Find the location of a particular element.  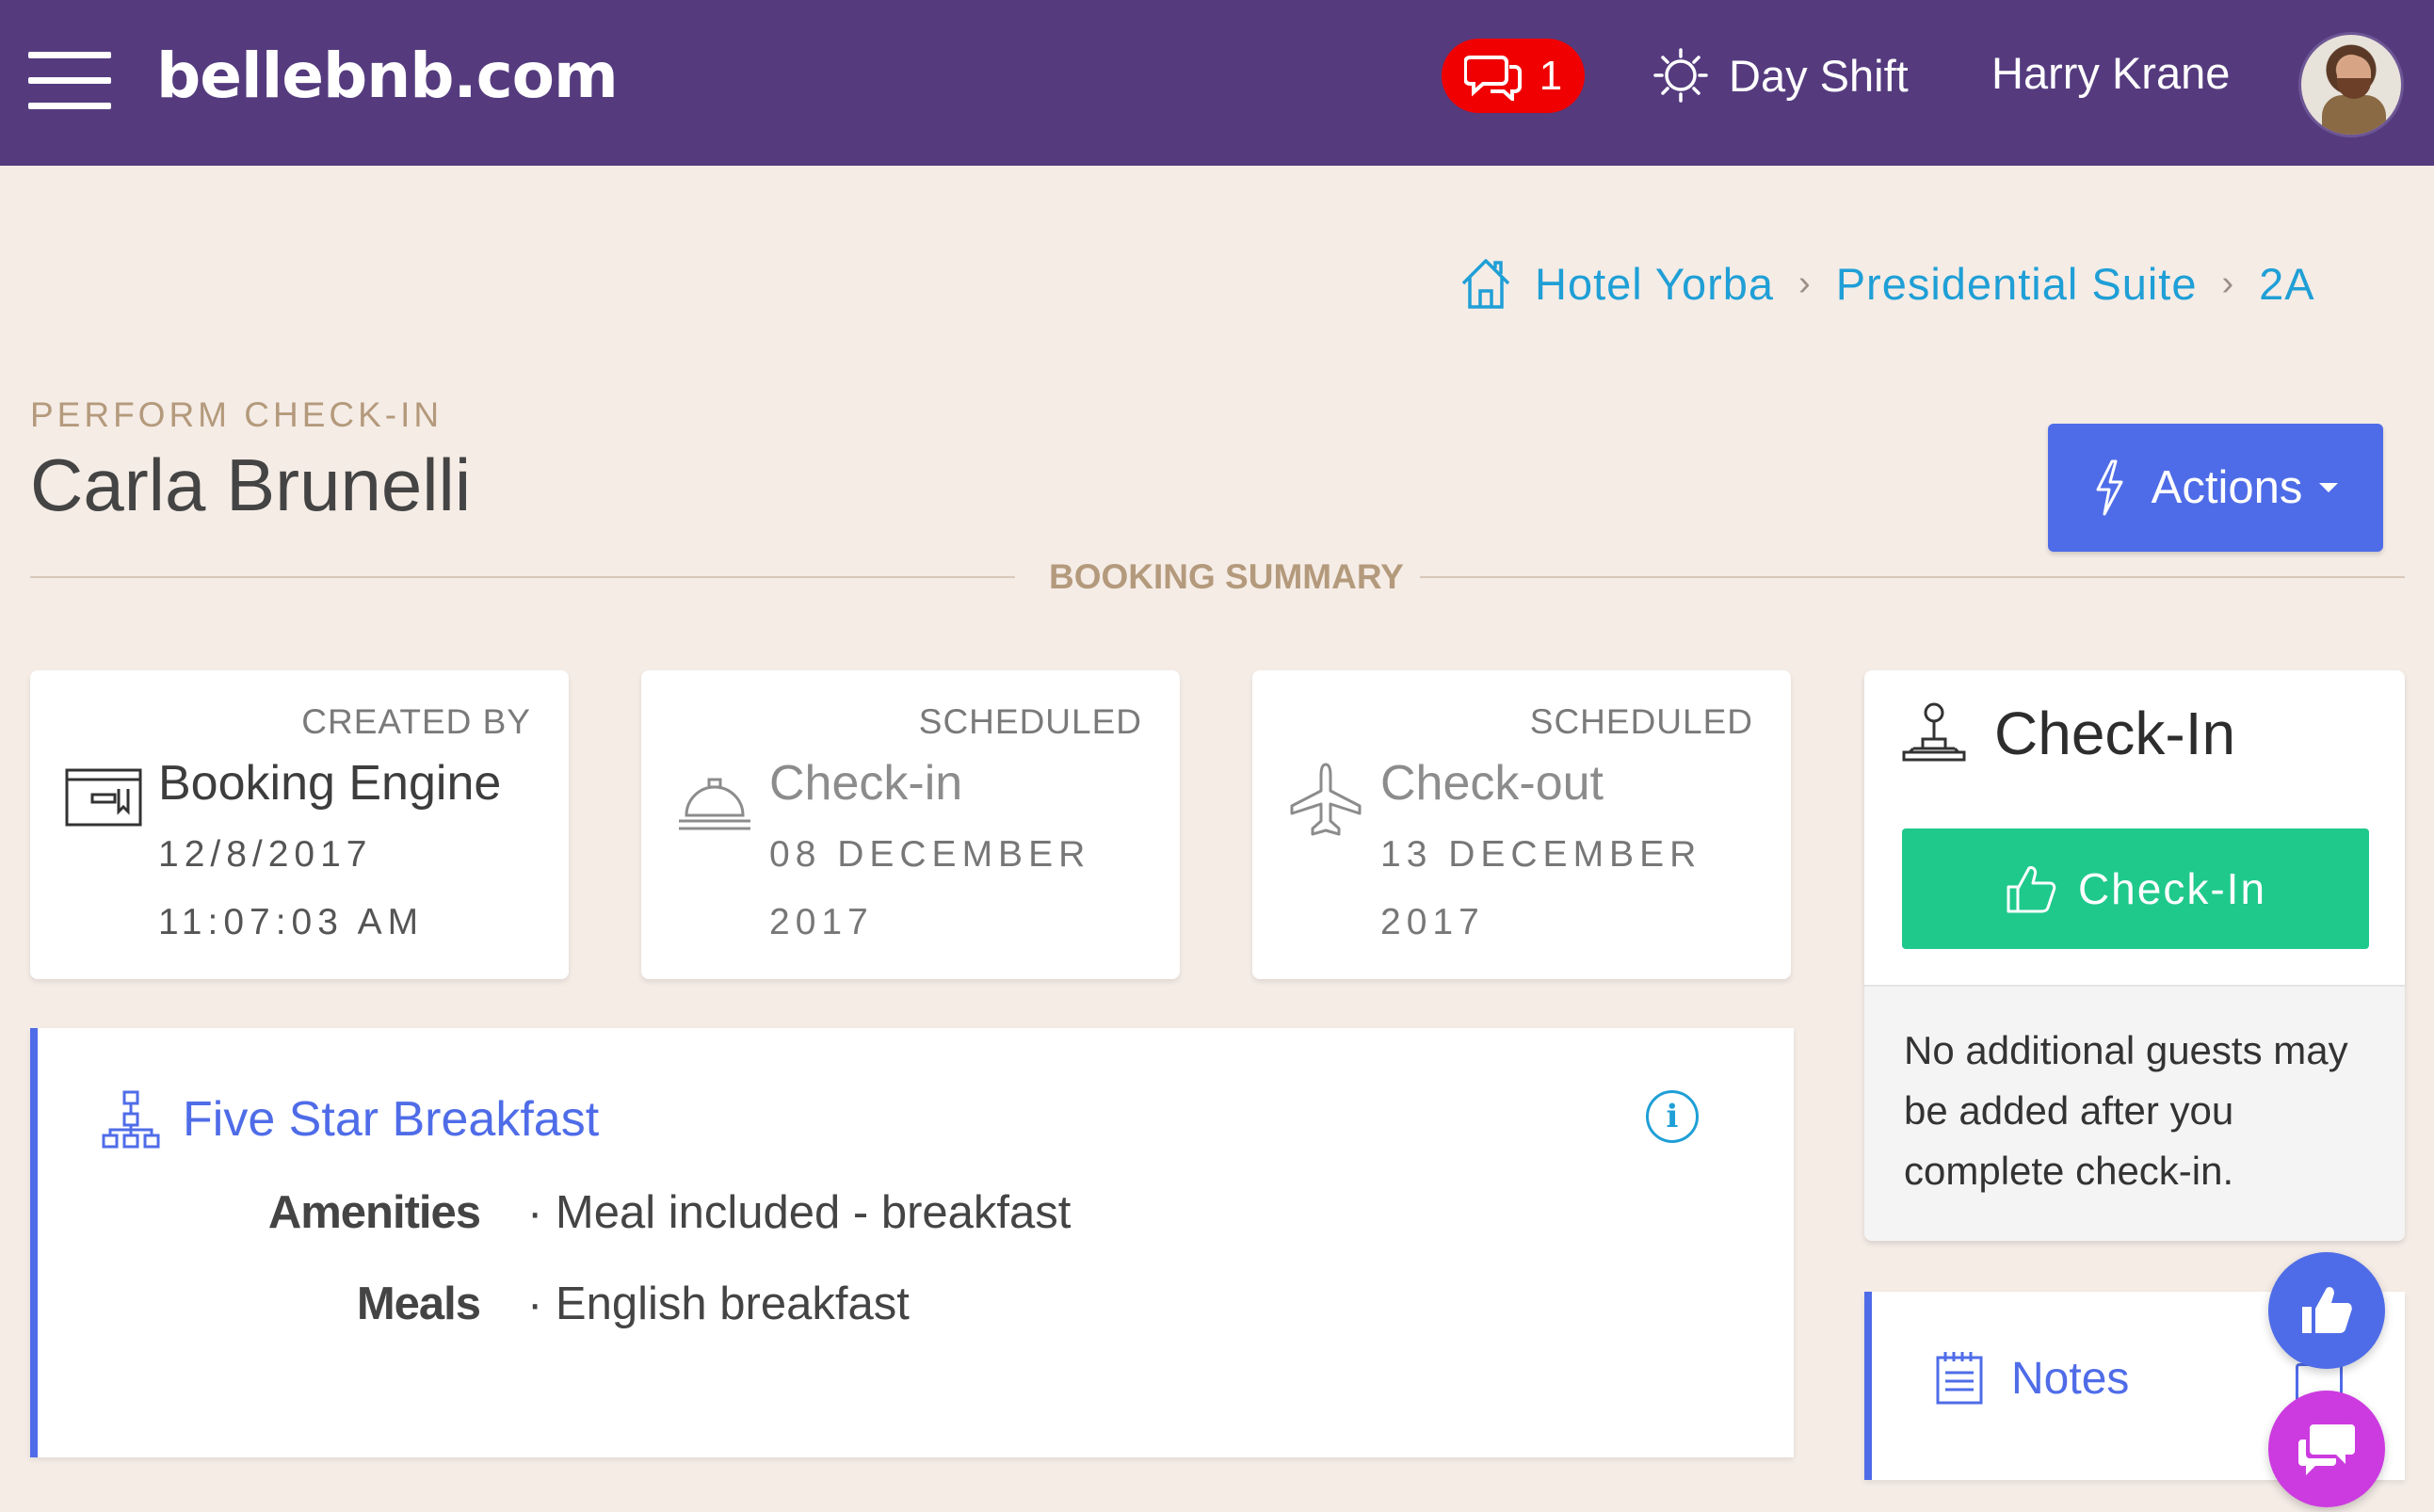

checkout-date: 13 DECEMBER is located at coordinates (1541, 854).